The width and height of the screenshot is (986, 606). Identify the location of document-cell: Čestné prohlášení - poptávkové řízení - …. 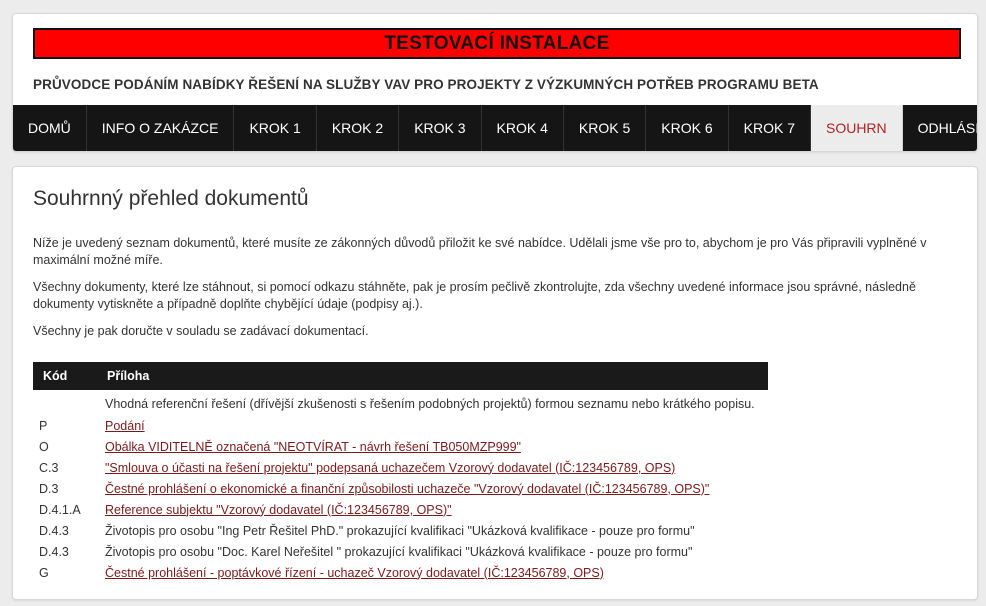
(433, 572).